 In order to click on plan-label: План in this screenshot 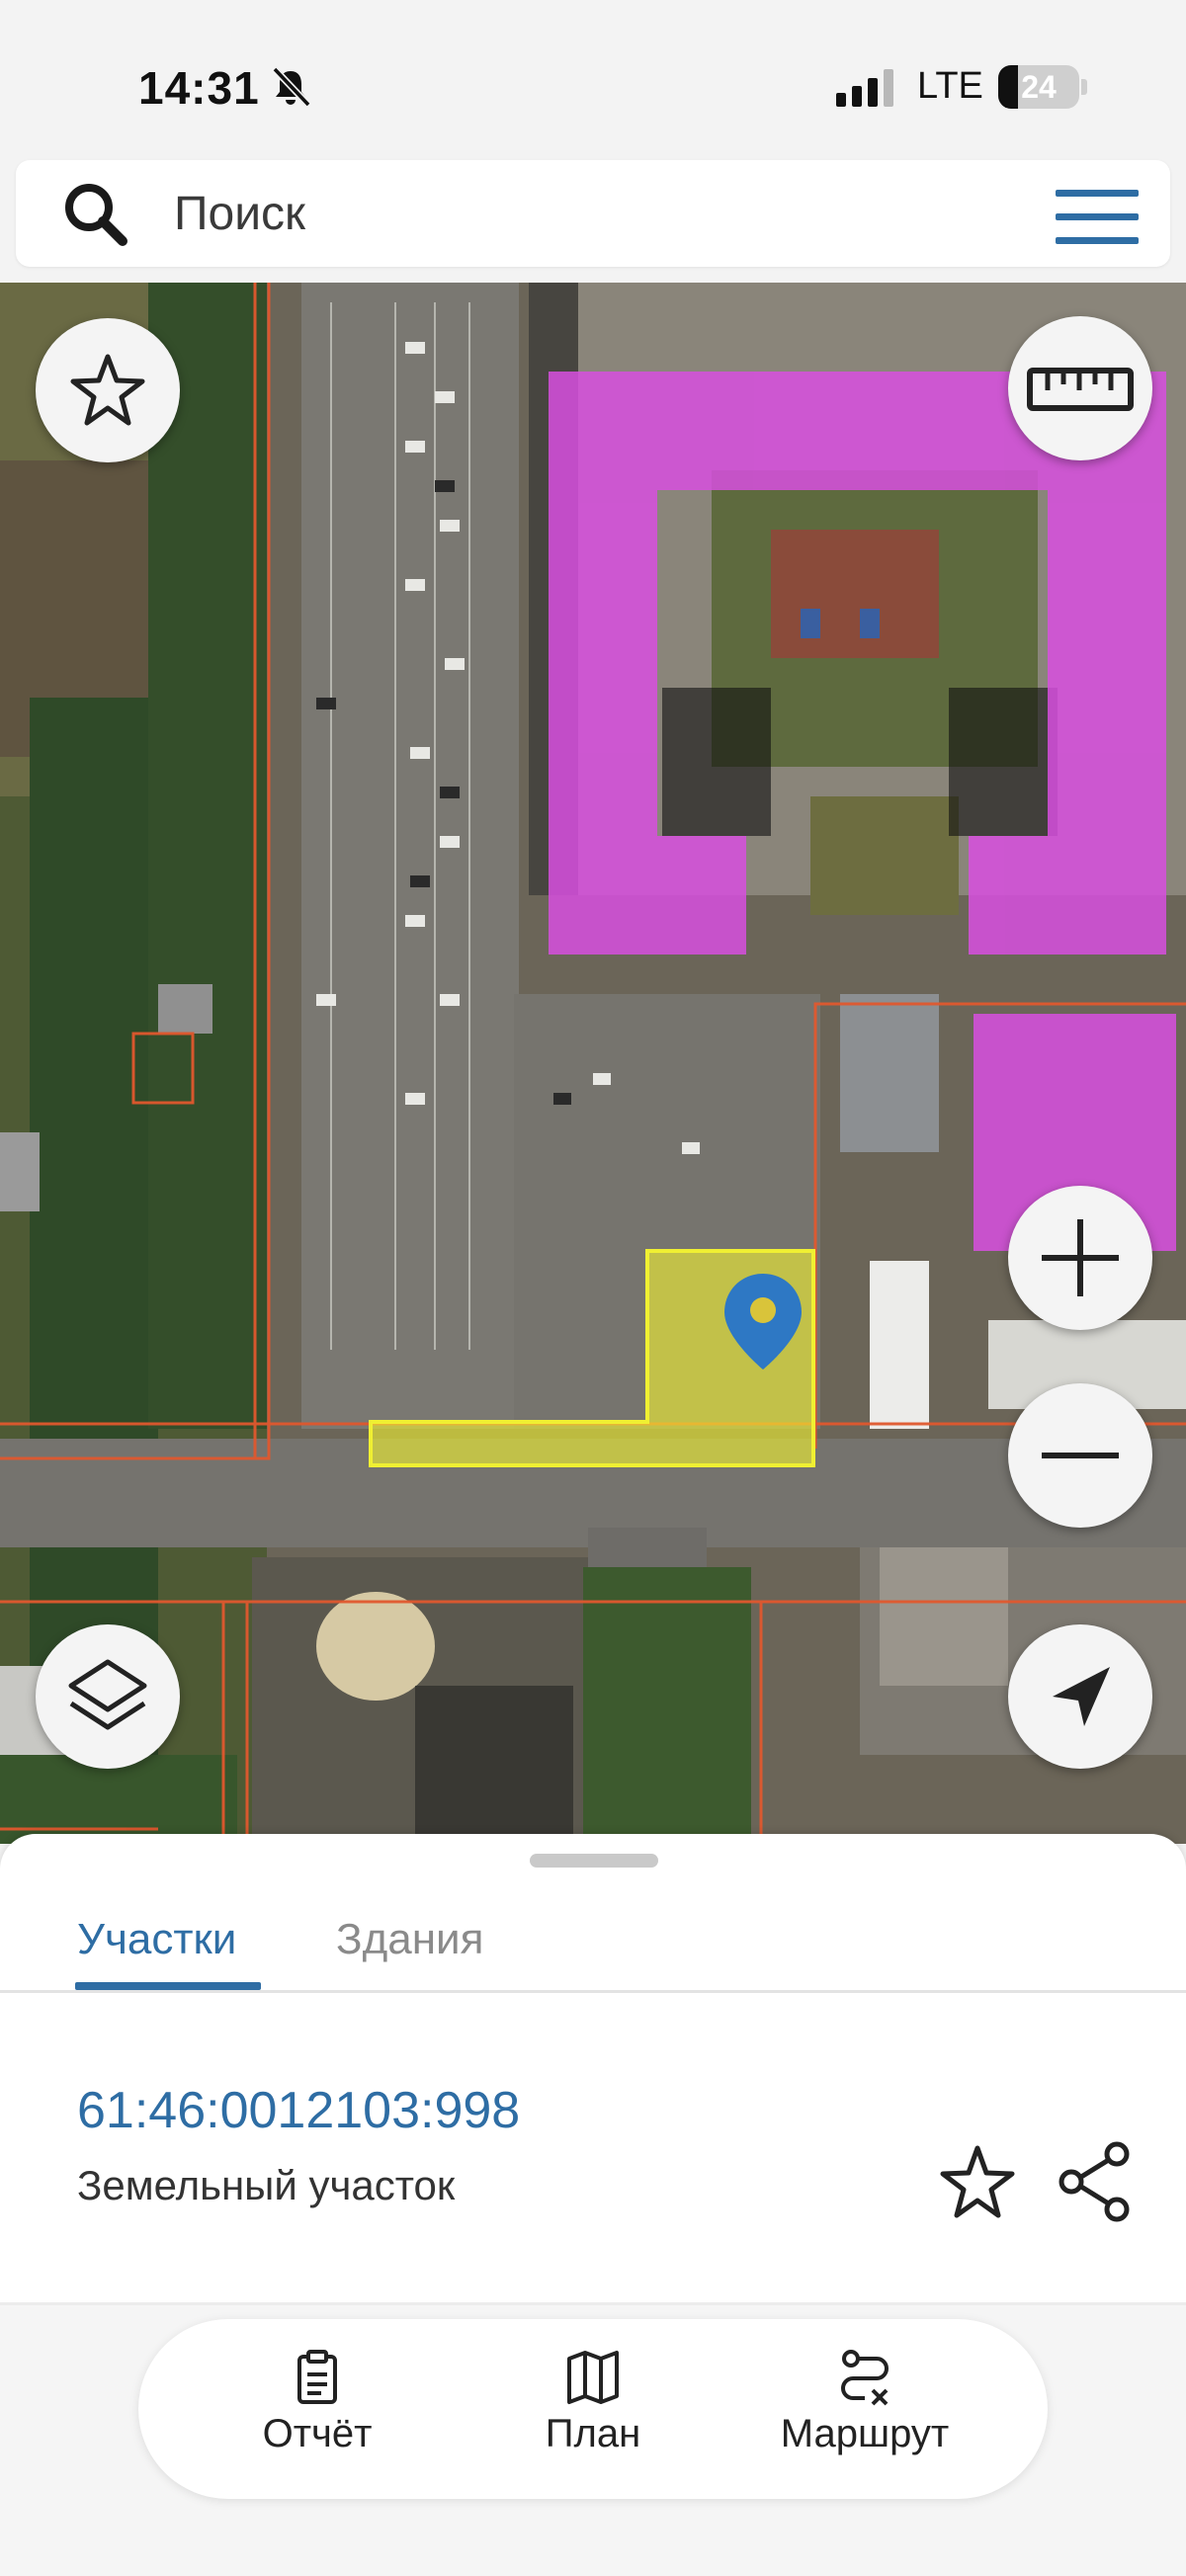, I will do `click(593, 2433)`.